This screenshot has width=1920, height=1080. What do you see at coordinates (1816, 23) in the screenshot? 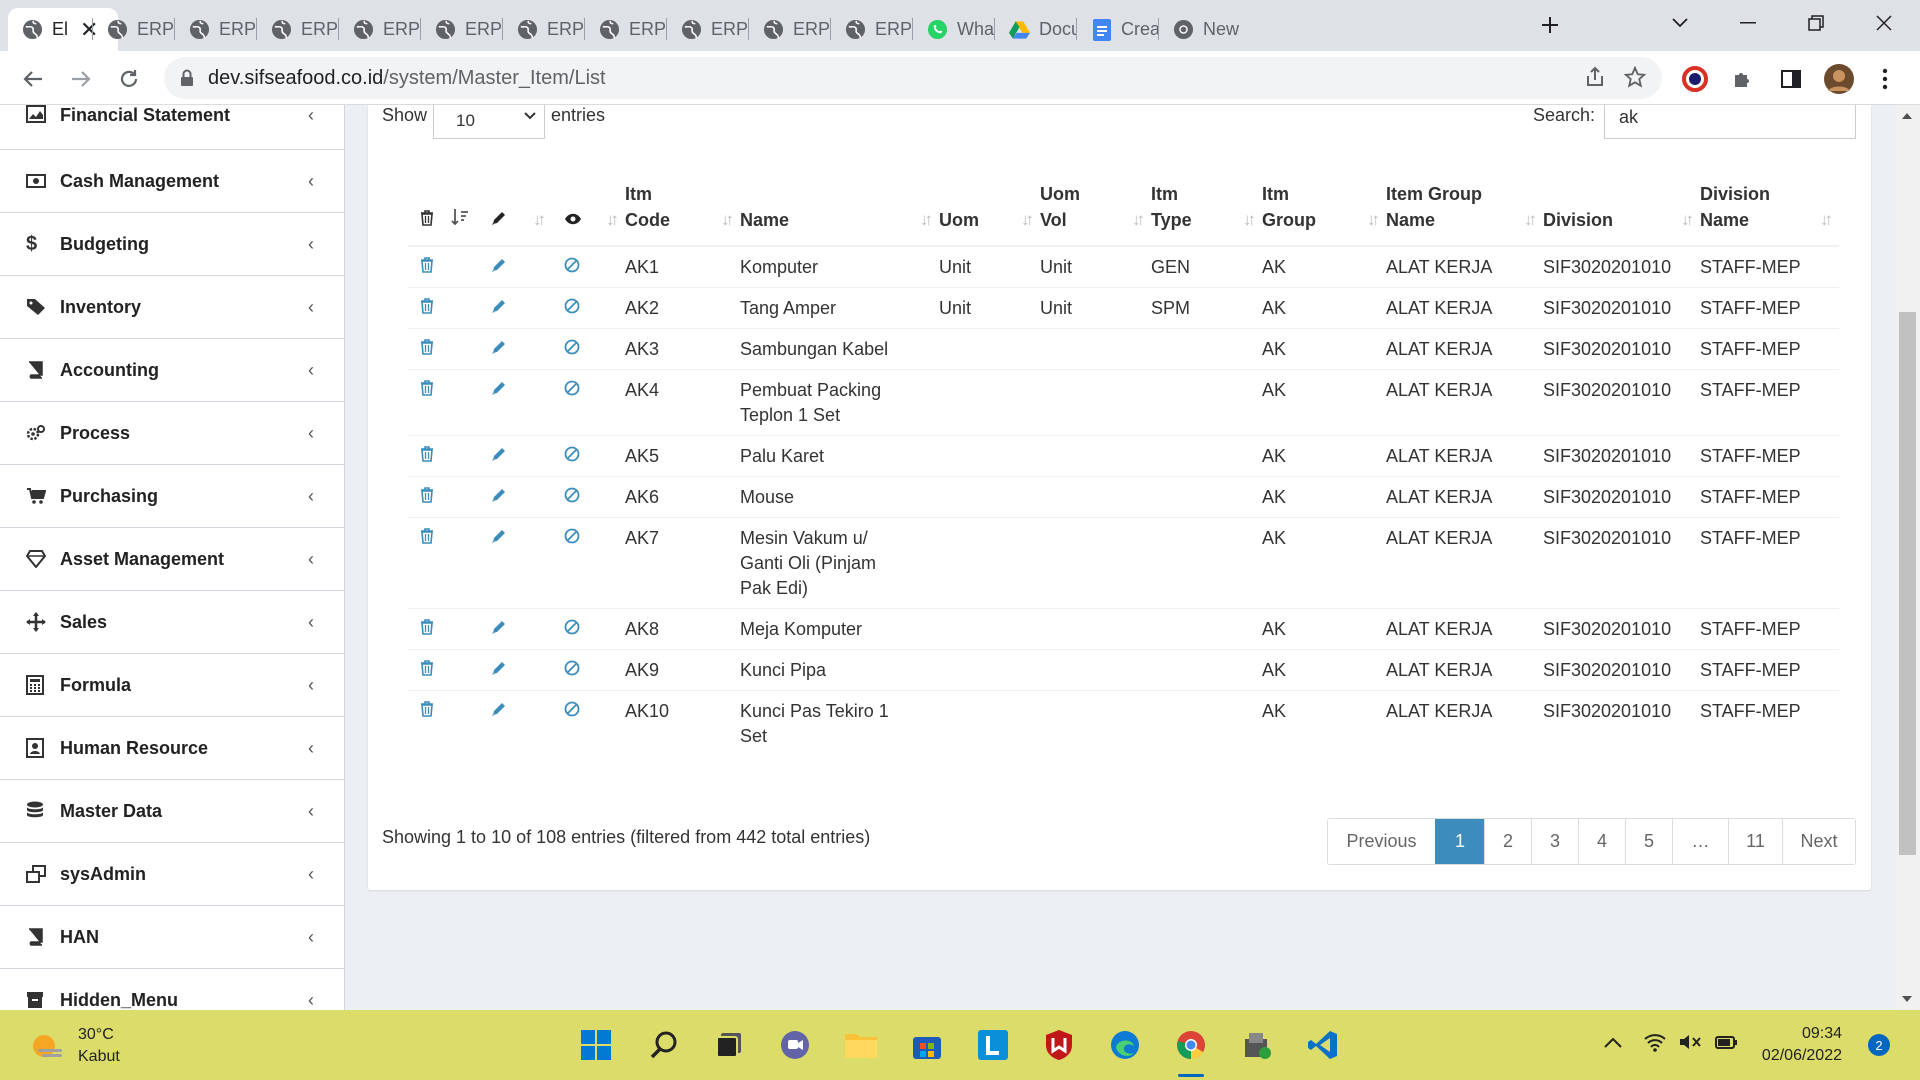
I see `restore-button` at bounding box center [1816, 23].